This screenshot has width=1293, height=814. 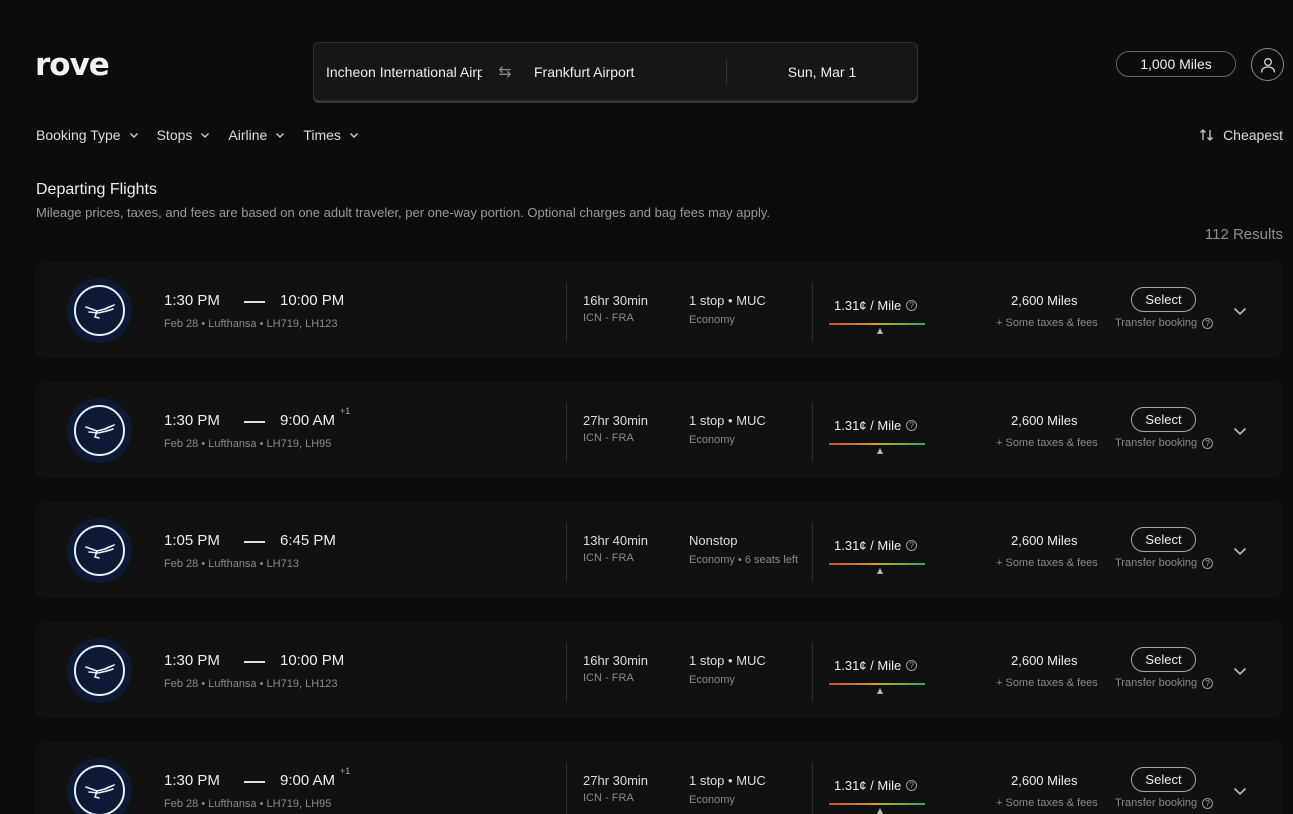 I want to click on rove-logo: rove, so click(x=72, y=65).